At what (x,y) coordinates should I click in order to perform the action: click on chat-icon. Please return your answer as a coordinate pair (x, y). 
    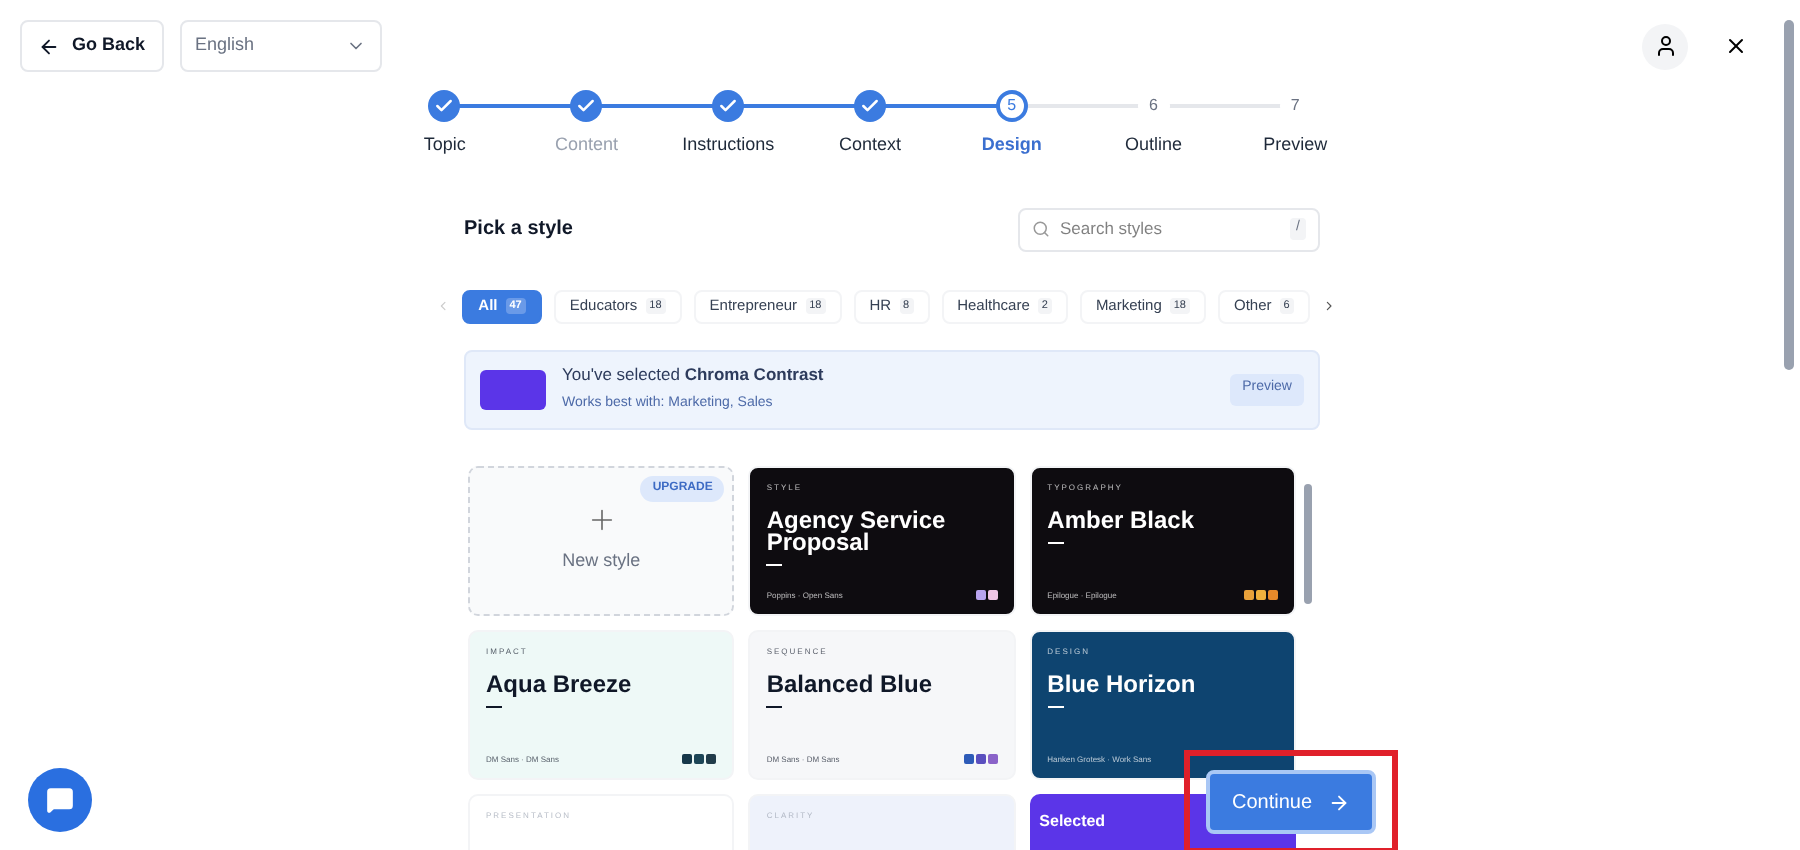
    Looking at the image, I should click on (60, 800).